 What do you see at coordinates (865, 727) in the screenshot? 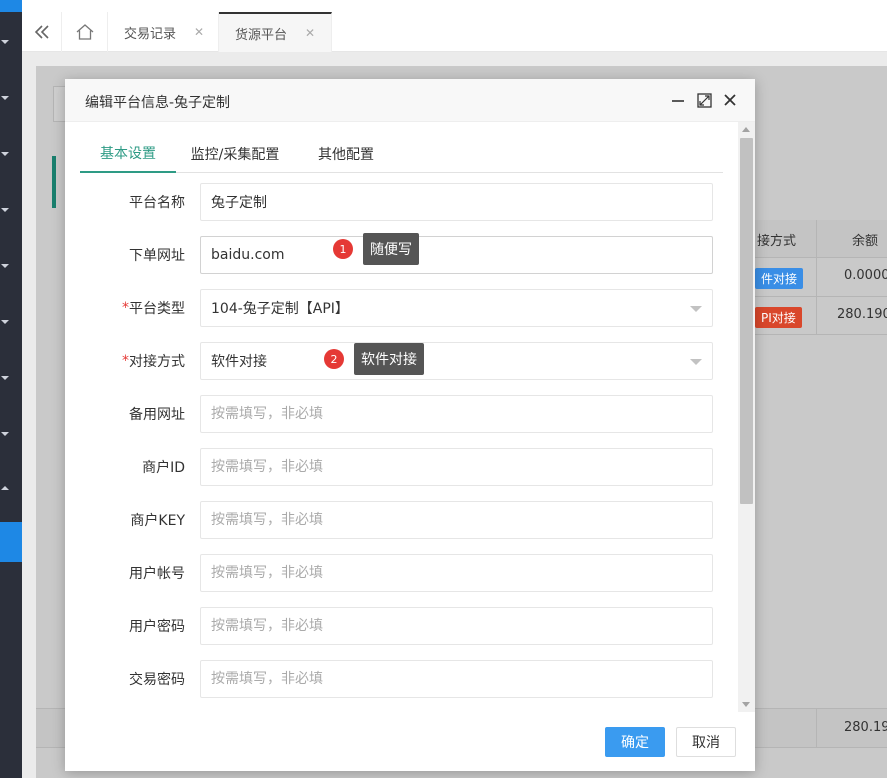
I see `bg-total-balance: 280.19` at bounding box center [865, 727].